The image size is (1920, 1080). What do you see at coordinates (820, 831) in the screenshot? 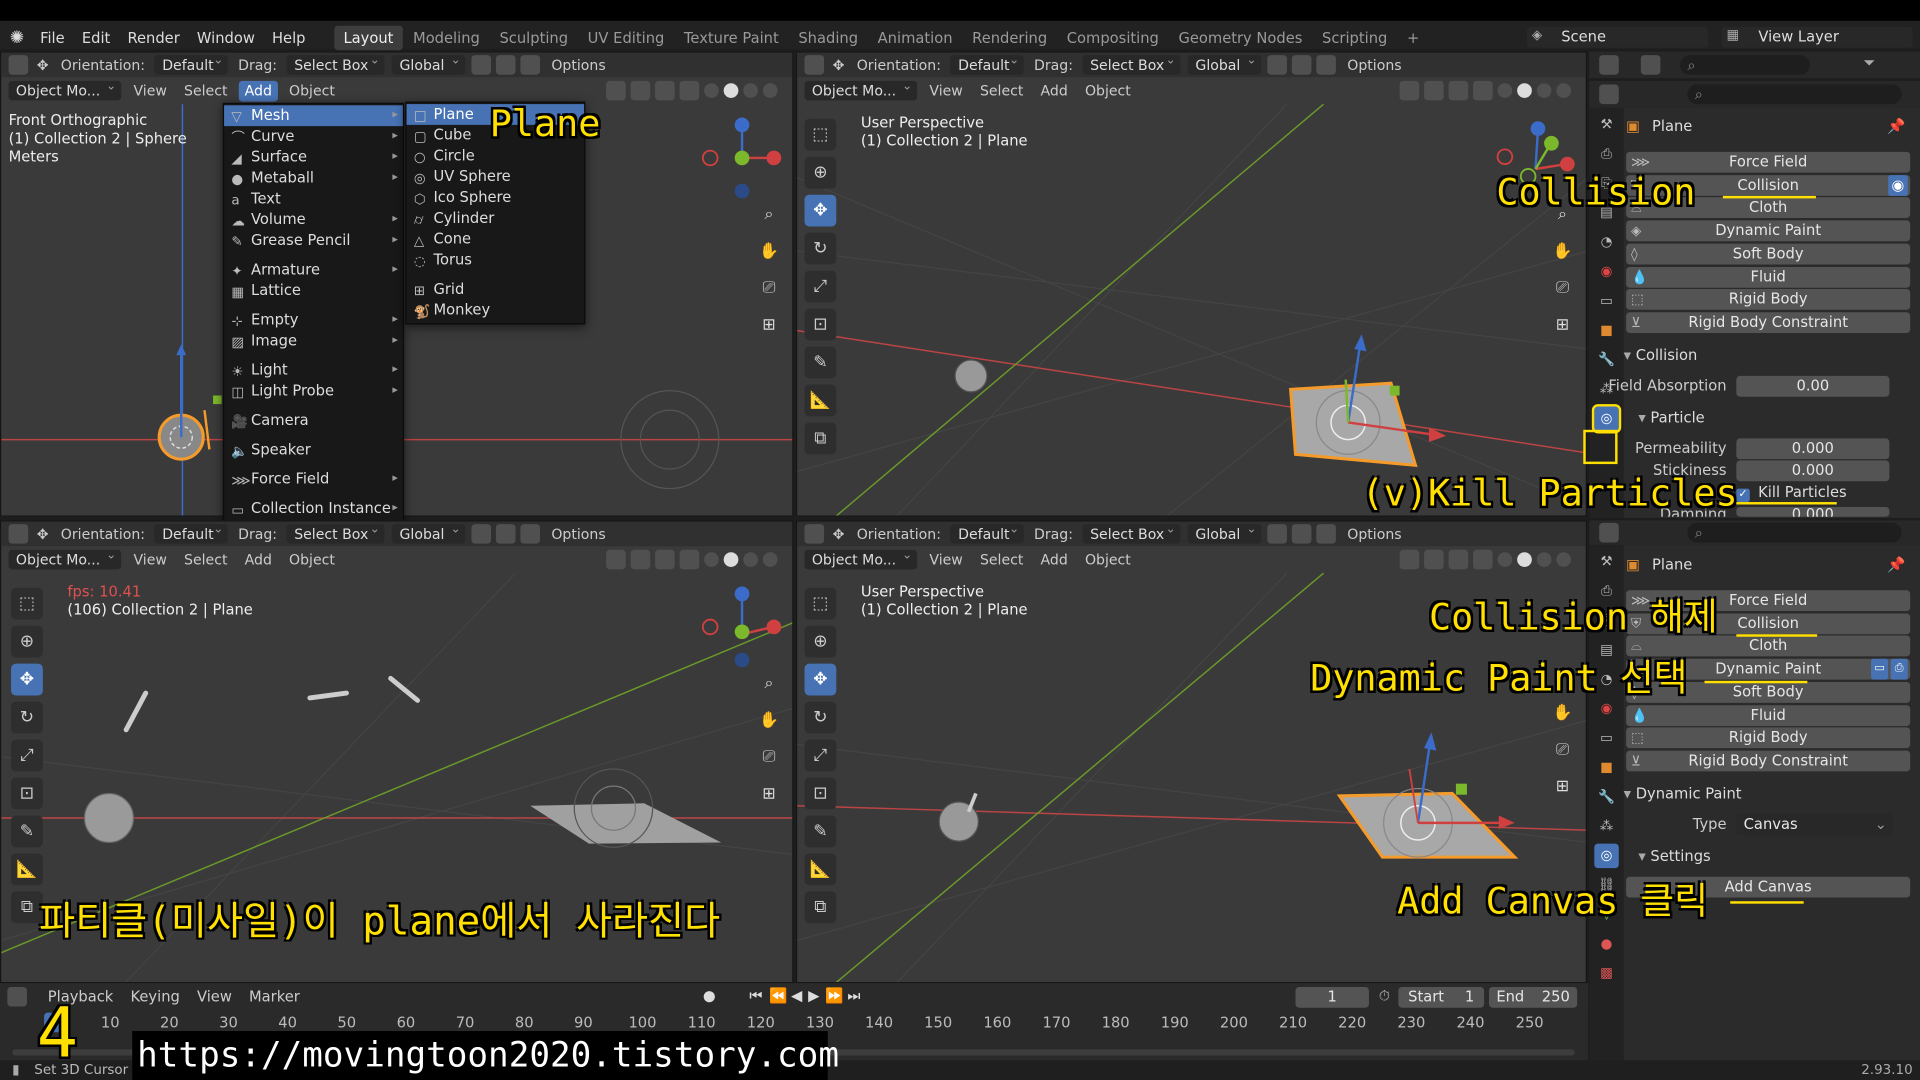
I see `annotate-tool-icon: ✎` at bounding box center [820, 831].